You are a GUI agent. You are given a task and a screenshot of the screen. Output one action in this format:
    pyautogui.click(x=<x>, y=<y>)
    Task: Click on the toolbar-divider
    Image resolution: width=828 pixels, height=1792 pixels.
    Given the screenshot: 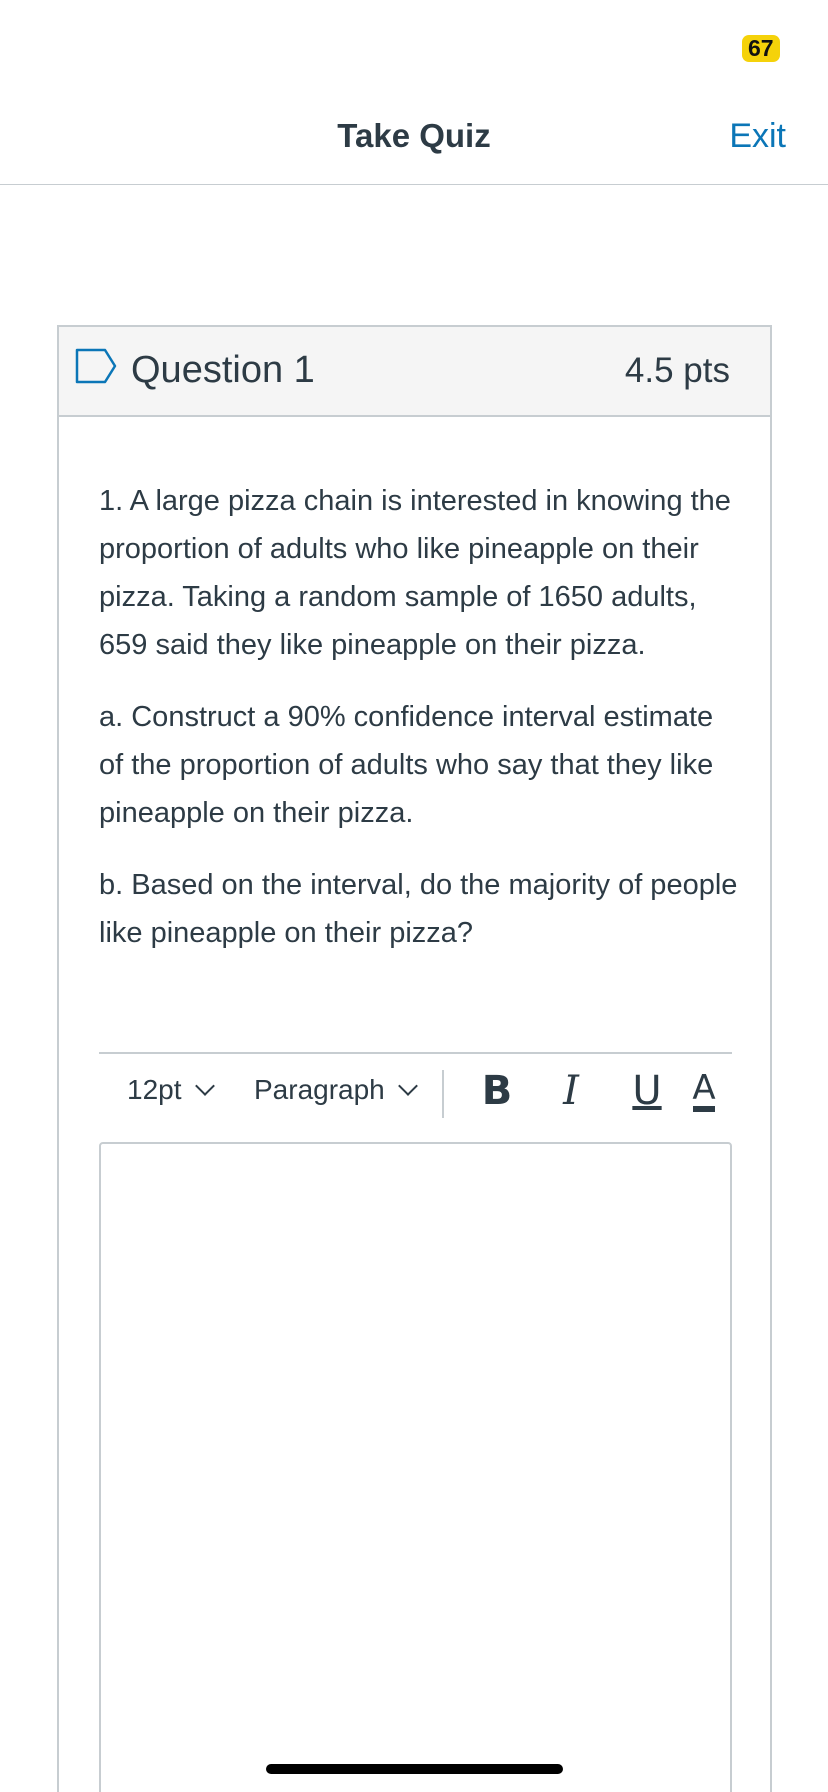 What is the action you would take?
    pyautogui.click(x=443, y=1094)
    